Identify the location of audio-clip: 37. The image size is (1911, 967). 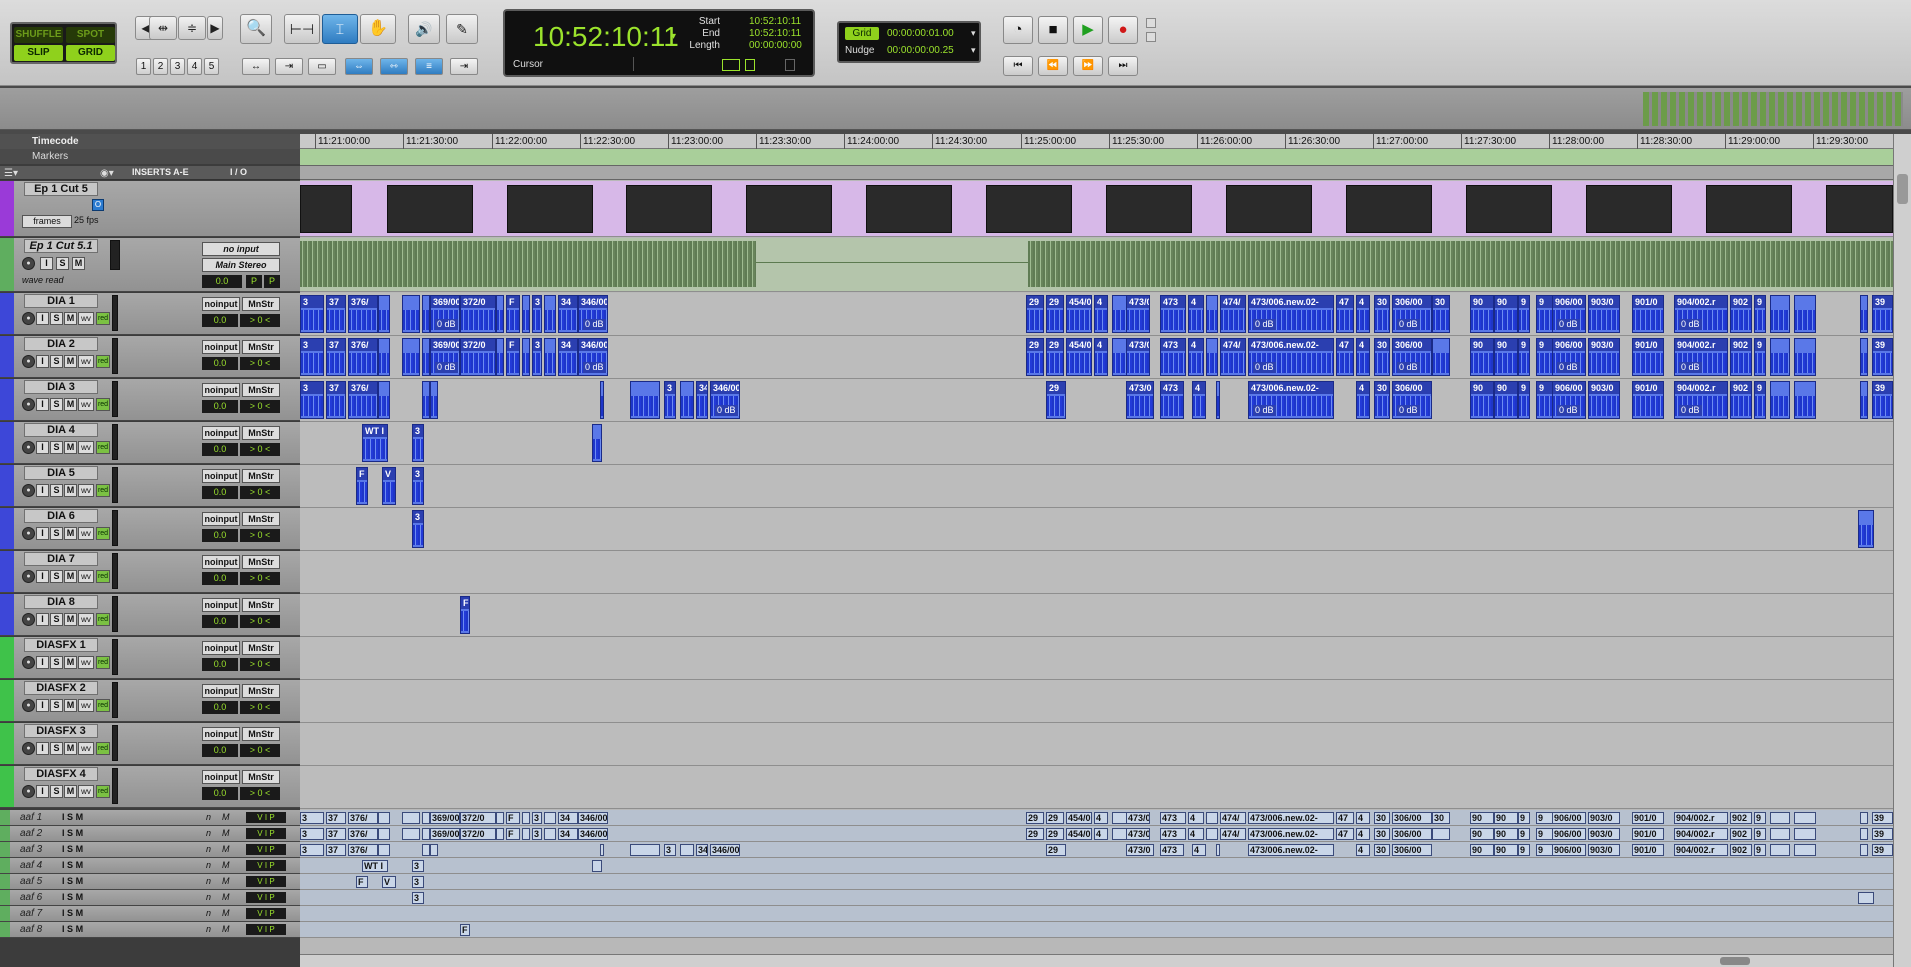
(336, 314).